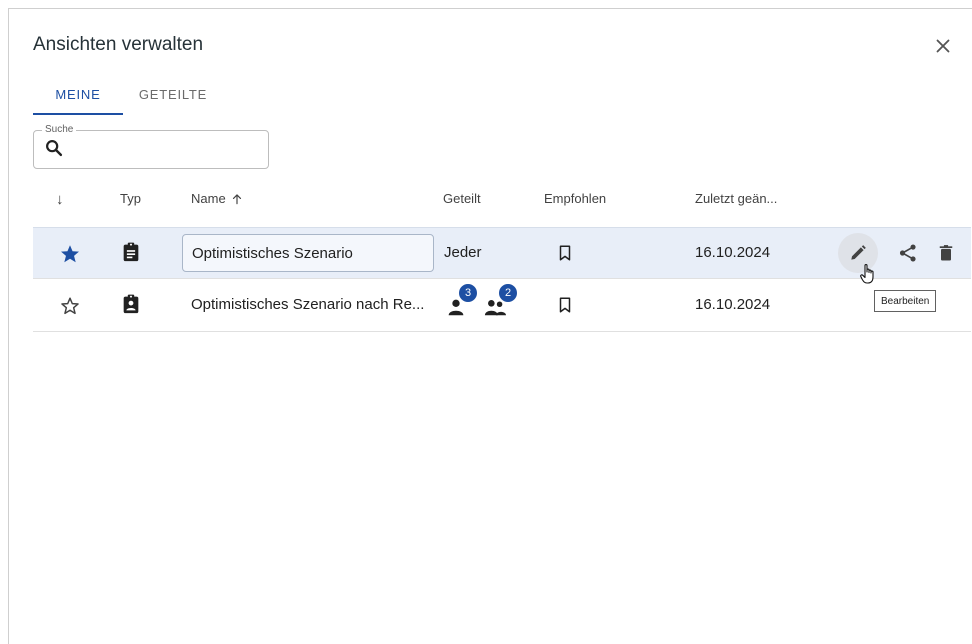 This screenshot has width=972, height=644. What do you see at coordinates (208, 198) in the screenshot?
I see `column-header-name-label: Name` at bounding box center [208, 198].